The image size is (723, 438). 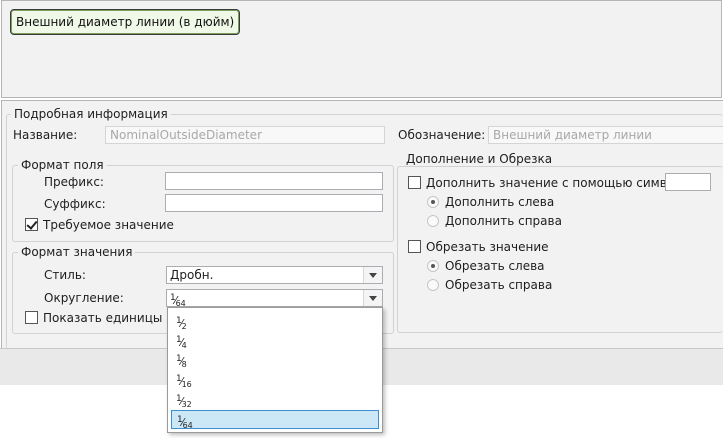 I want to click on style-select-value: Дробн., so click(x=192, y=275).